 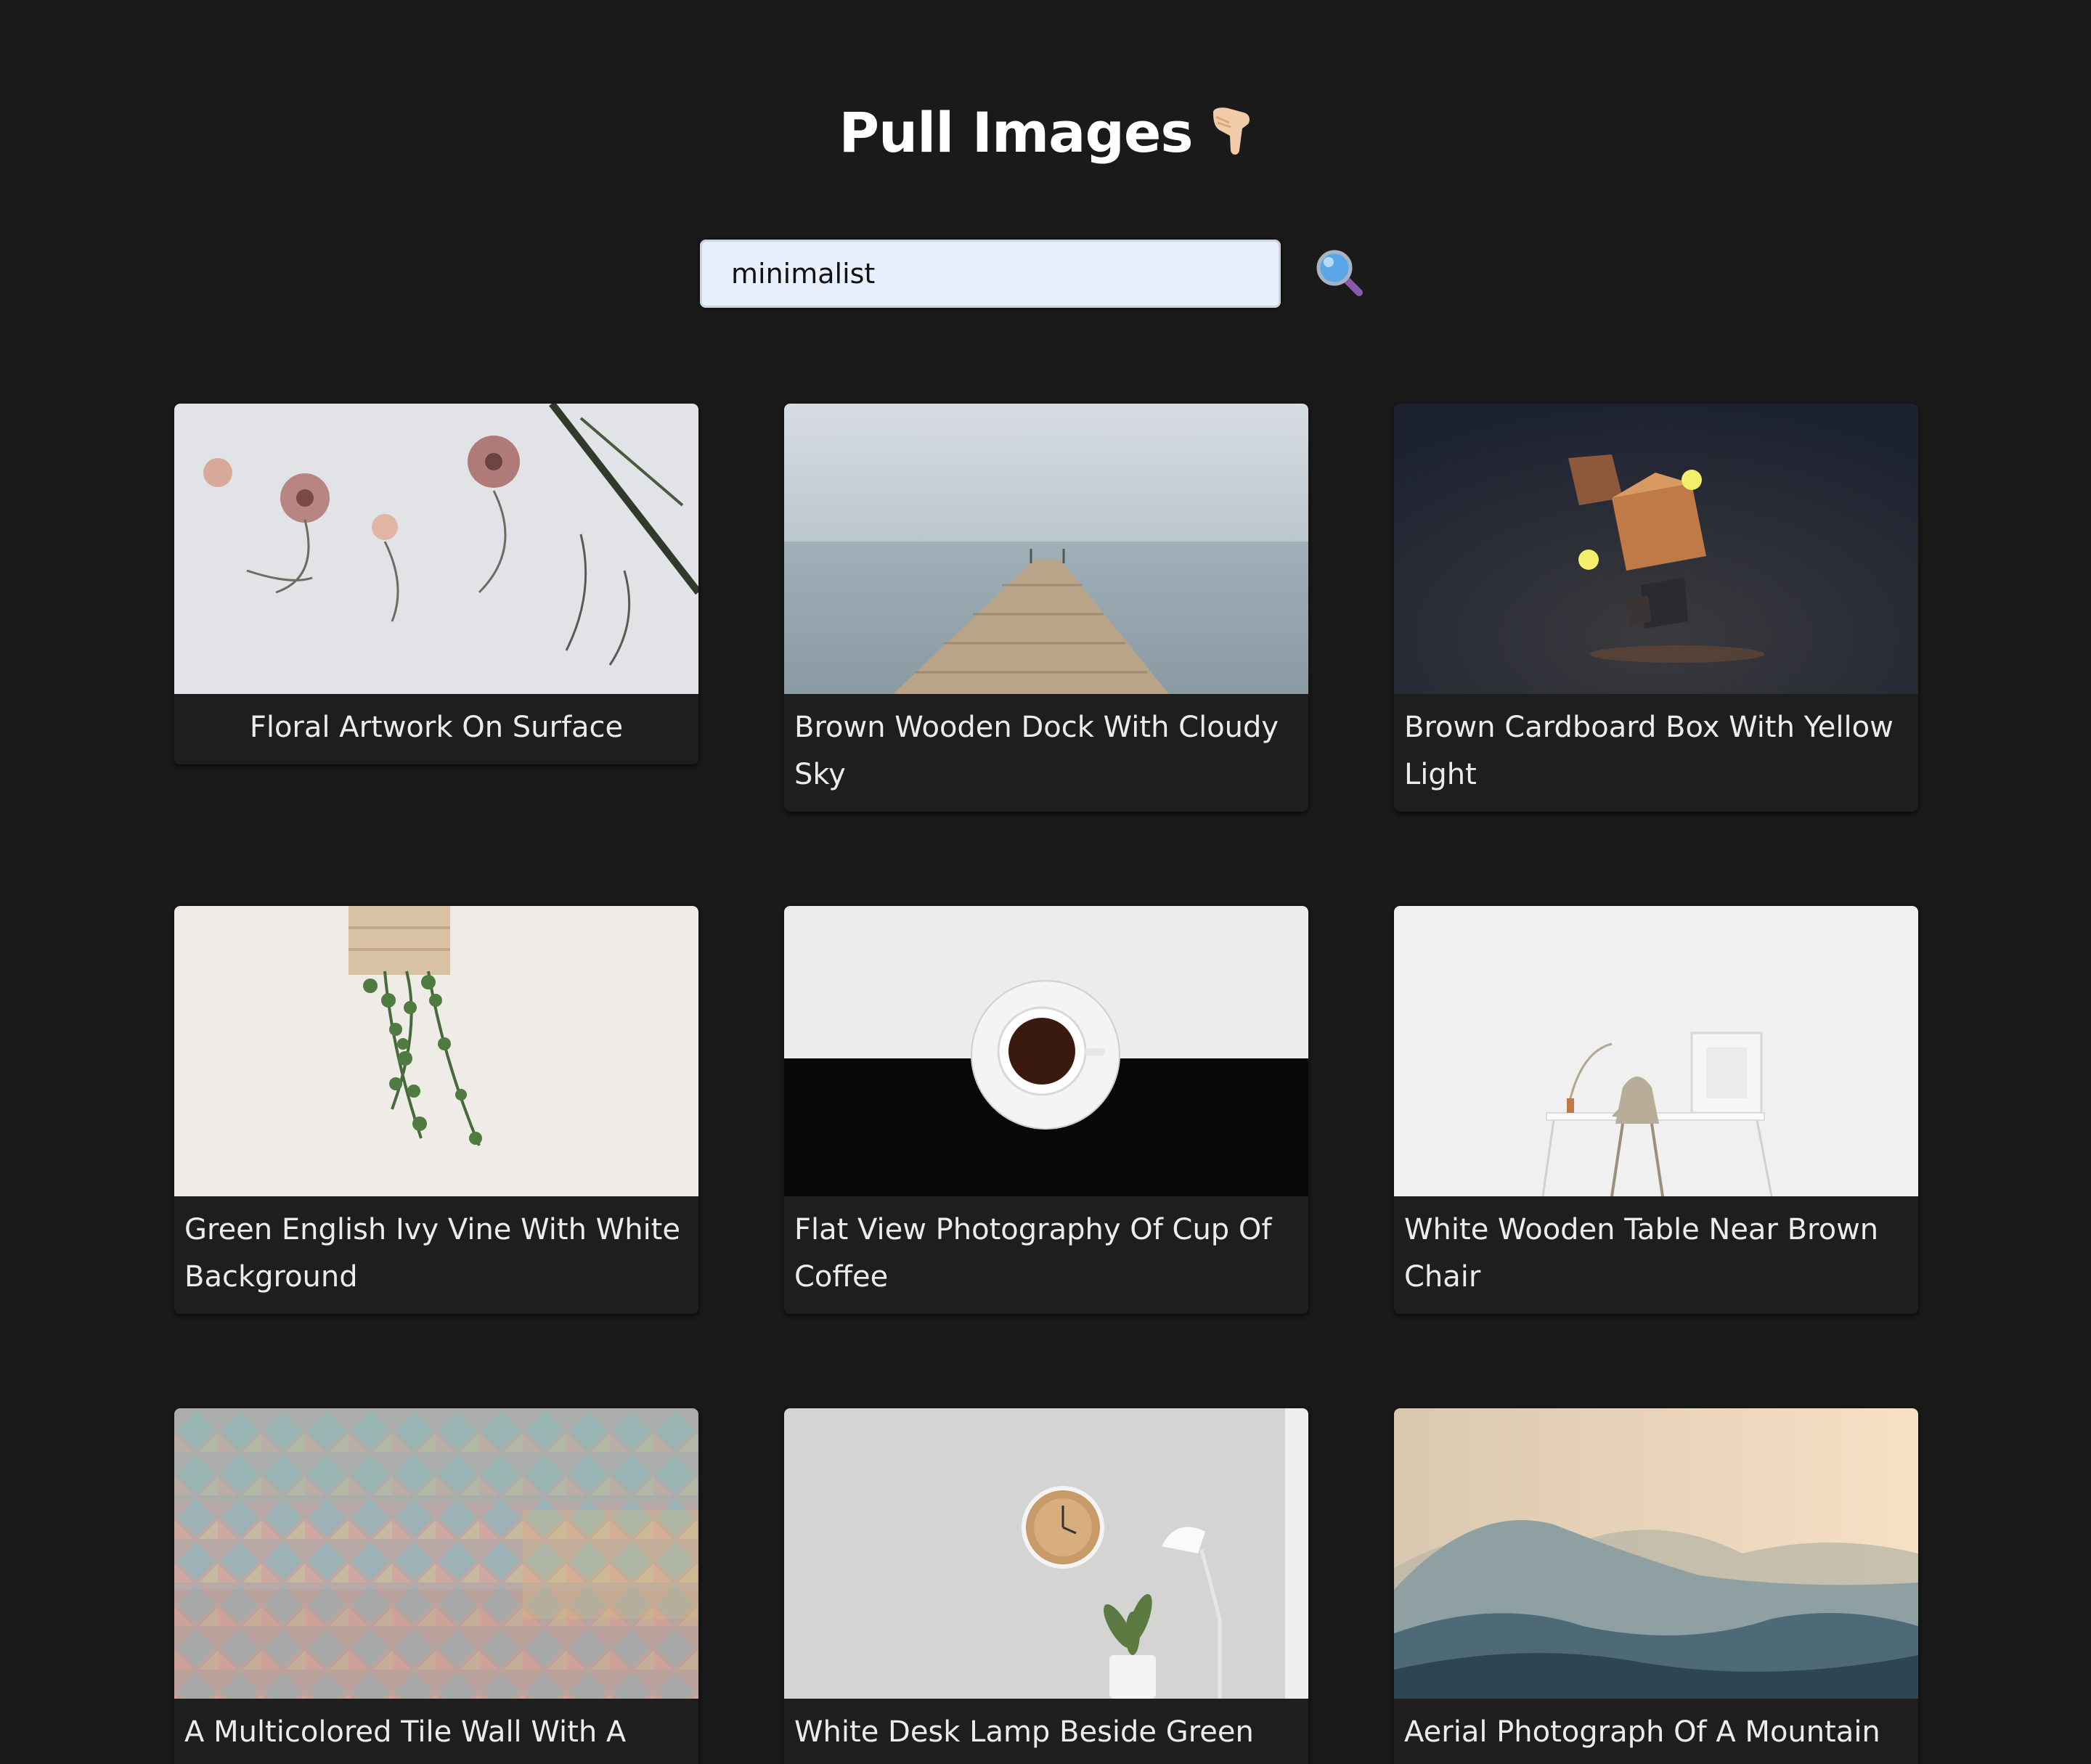 What do you see at coordinates (990, 274) in the screenshot?
I see `search-input` at bounding box center [990, 274].